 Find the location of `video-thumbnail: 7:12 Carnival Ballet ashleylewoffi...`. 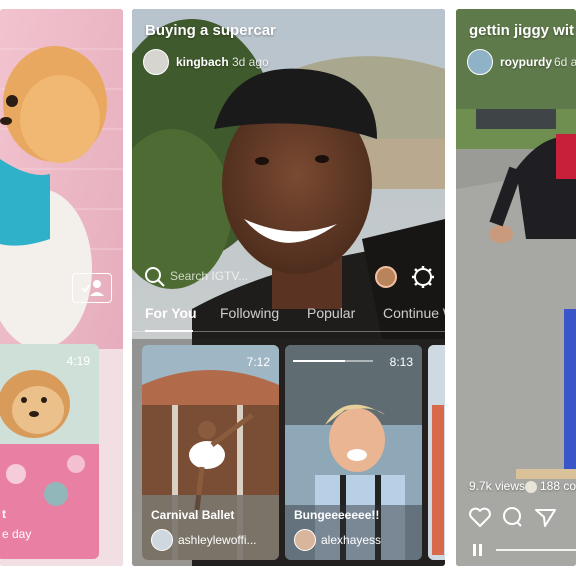

video-thumbnail: 7:12 Carnival Ballet ashleylewoffi... is located at coordinates (210, 452).